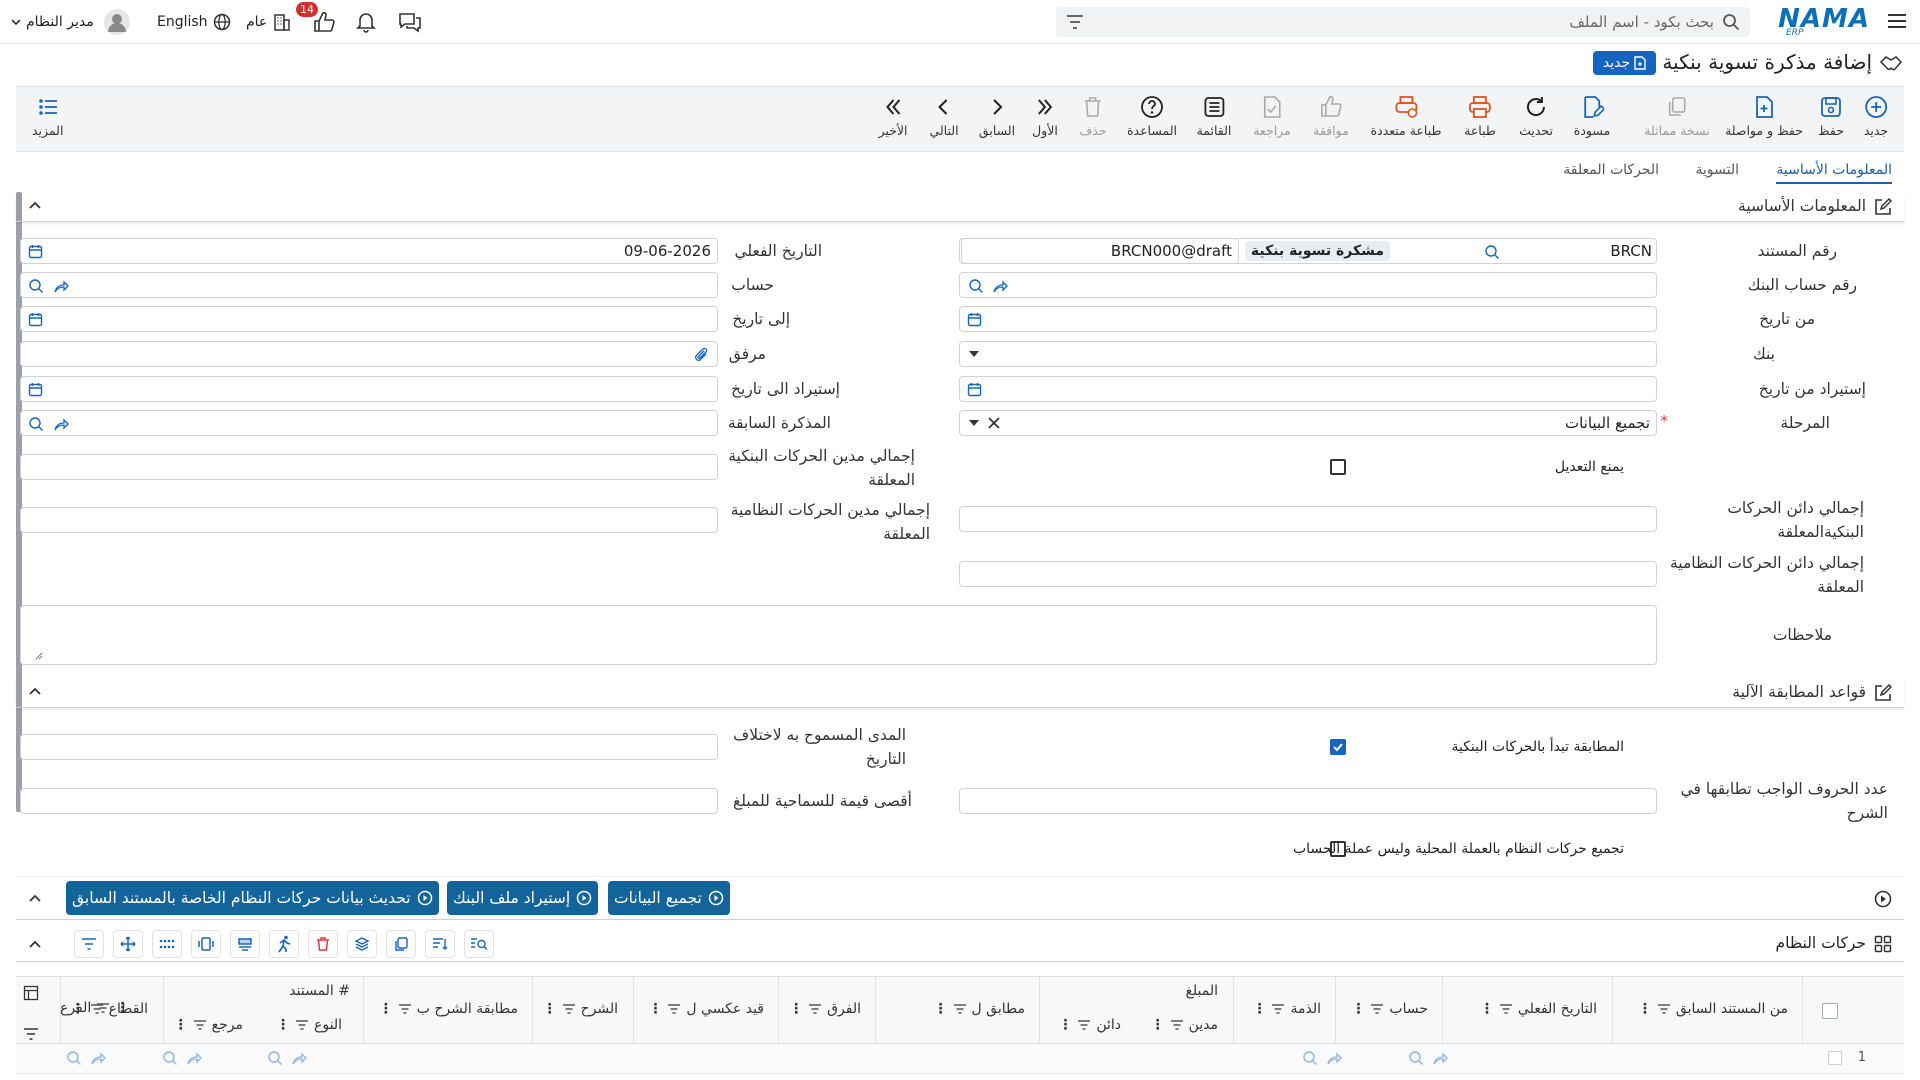 The image size is (1920, 1080). What do you see at coordinates (944, 116) in the screenshot?
I see `next-button: التالي` at bounding box center [944, 116].